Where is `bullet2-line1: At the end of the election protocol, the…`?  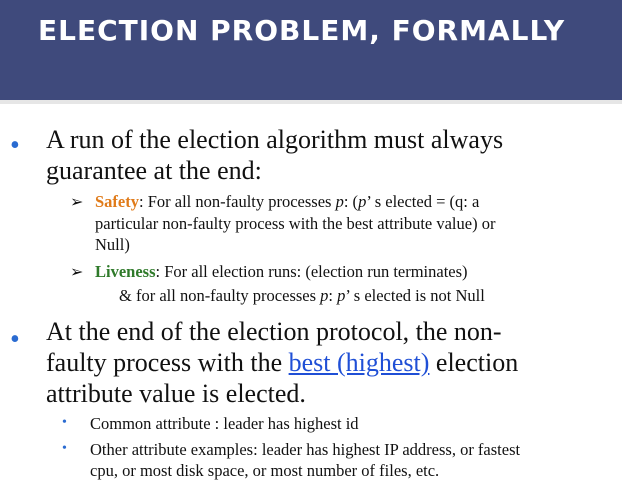 bullet2-line1: At the end of the election protocol, the… is located at coordinates (274, 331).